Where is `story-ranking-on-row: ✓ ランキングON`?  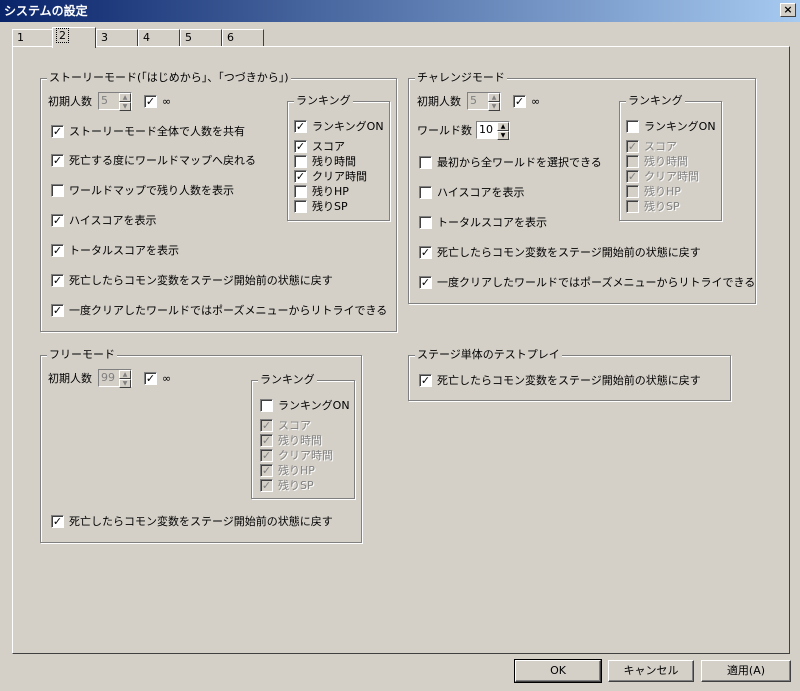 story-ranking-on-row: ✓ ランキングON is located at coordinates (339, 126).